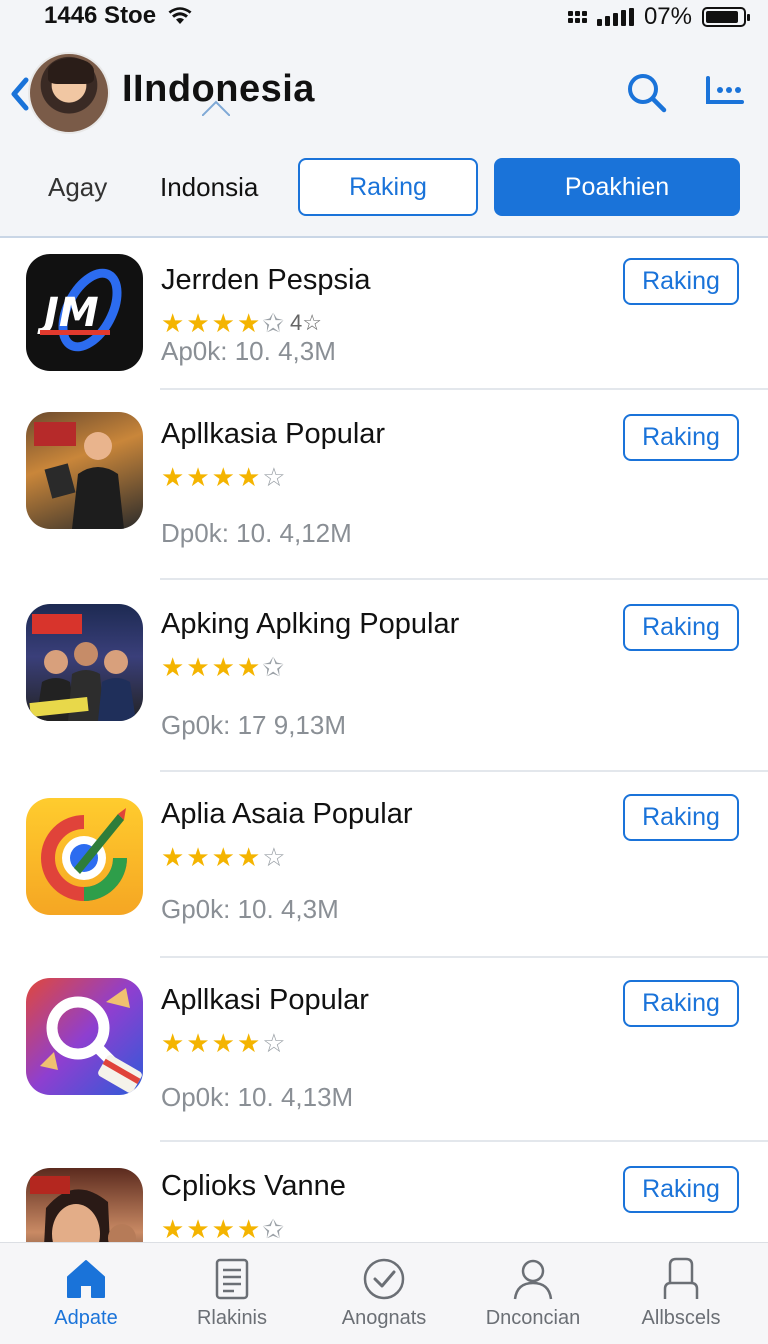  What do you see at coordinates (533, 1318) in the screenshot?
I see `nav-label: Dnconcian` at bounding box center [533, 1318].